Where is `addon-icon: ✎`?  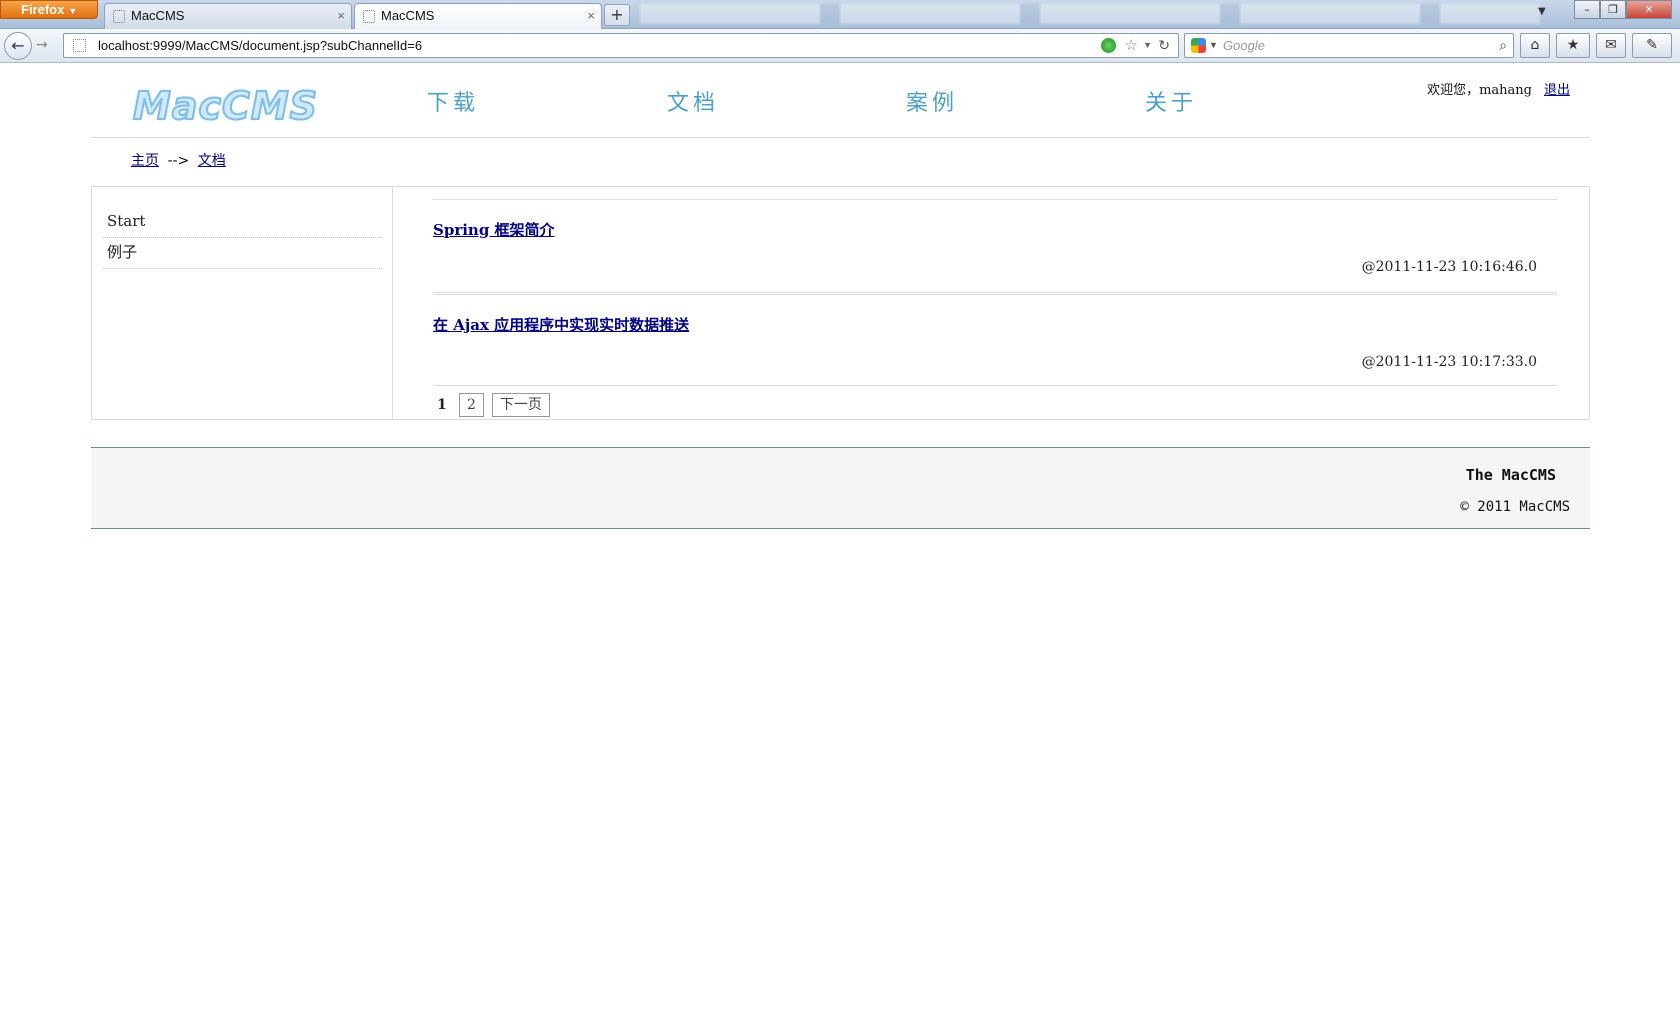
addon-icon: ✎ is located at coordinates (1652, 45).